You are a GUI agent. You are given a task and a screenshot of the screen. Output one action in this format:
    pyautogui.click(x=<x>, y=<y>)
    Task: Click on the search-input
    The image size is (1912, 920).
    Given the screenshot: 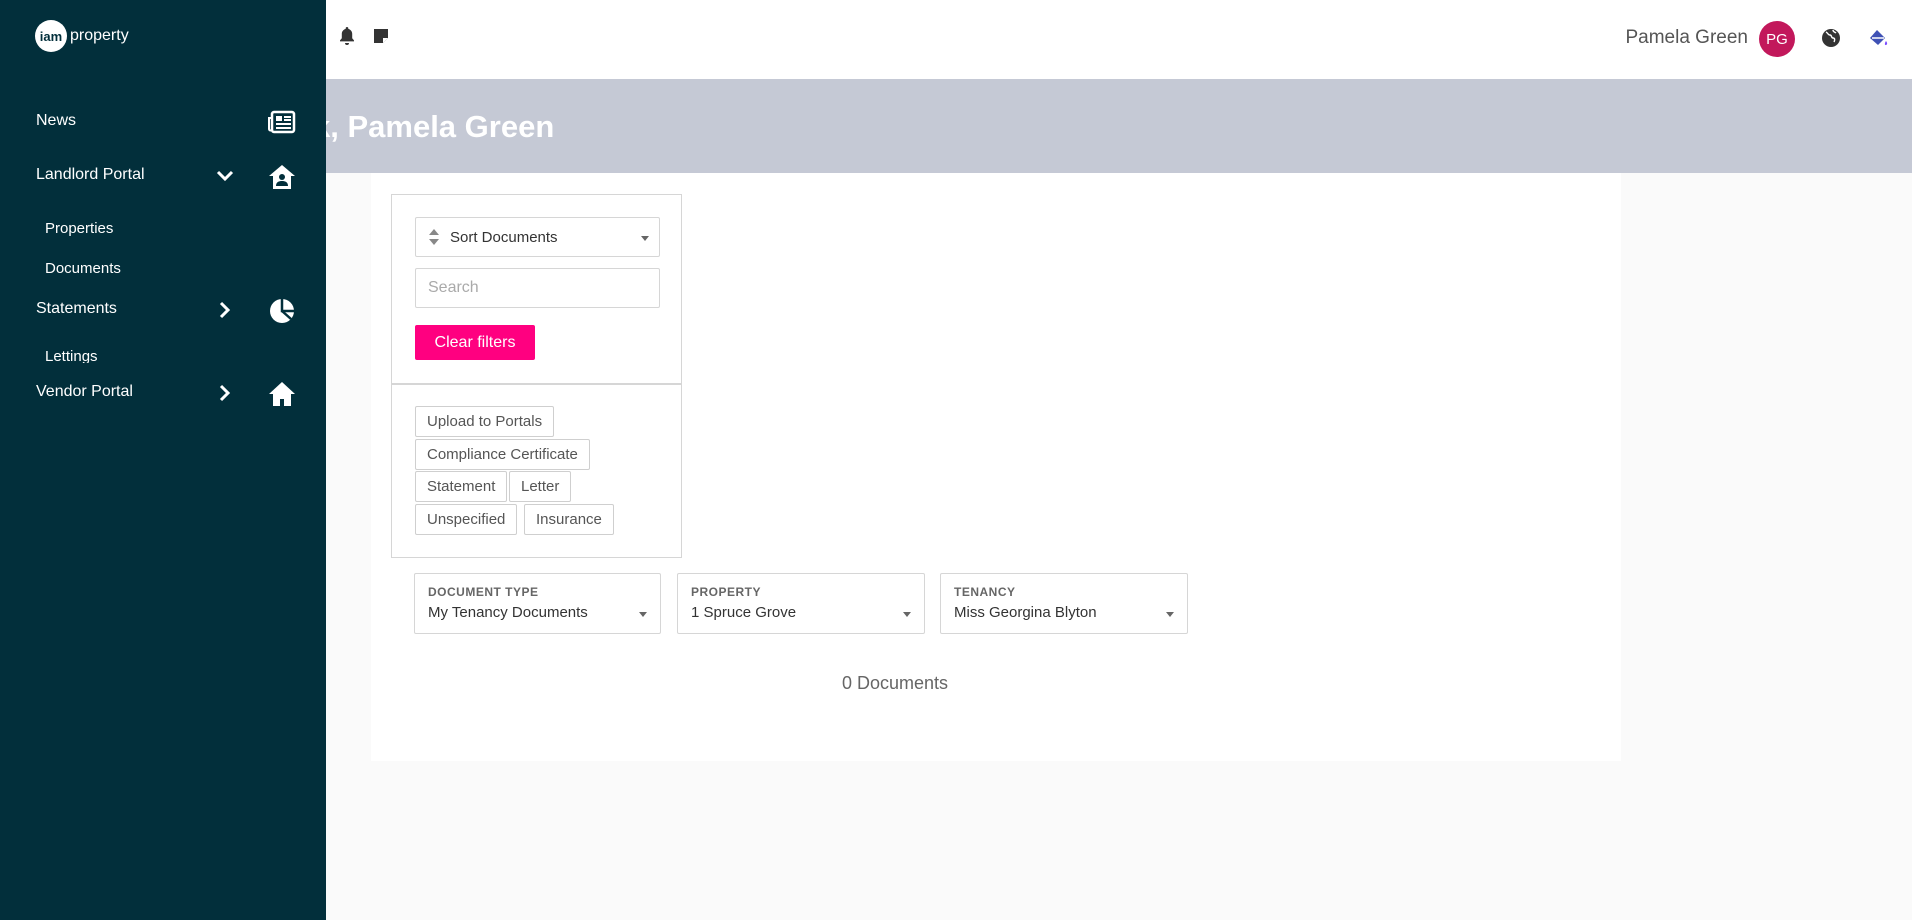 What is the action you would take?
    pyautogui.click(x=537, y=288)
    